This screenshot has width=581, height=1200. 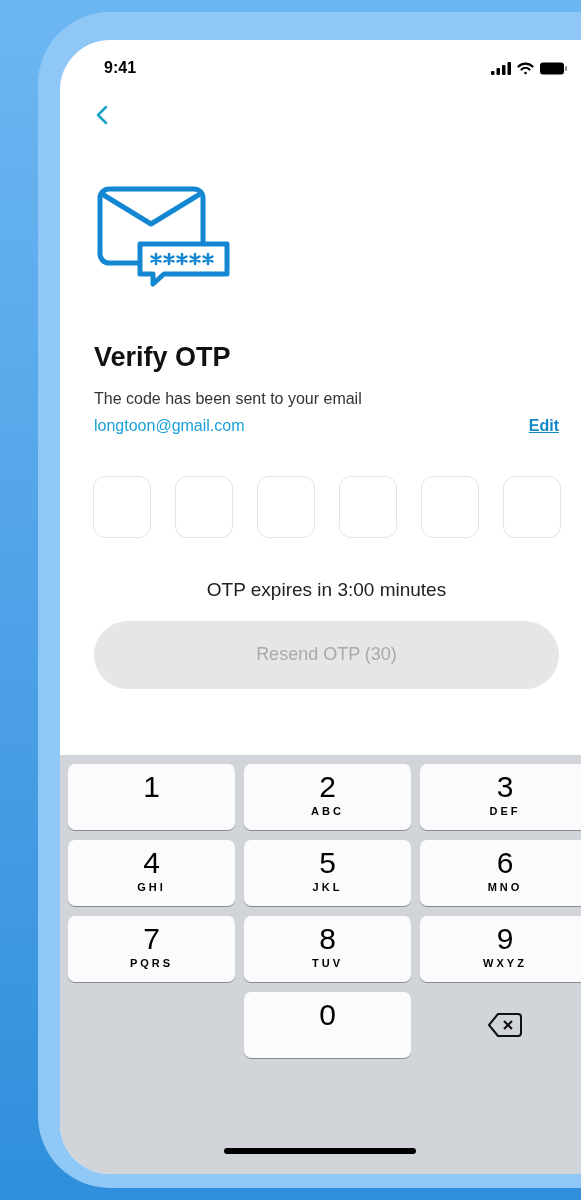 What do you see at coordinates (326, 590) in the screenshot?
I see `expiry-text: OTP expires in 3:00 minutes` at bounding box center [326, 590].